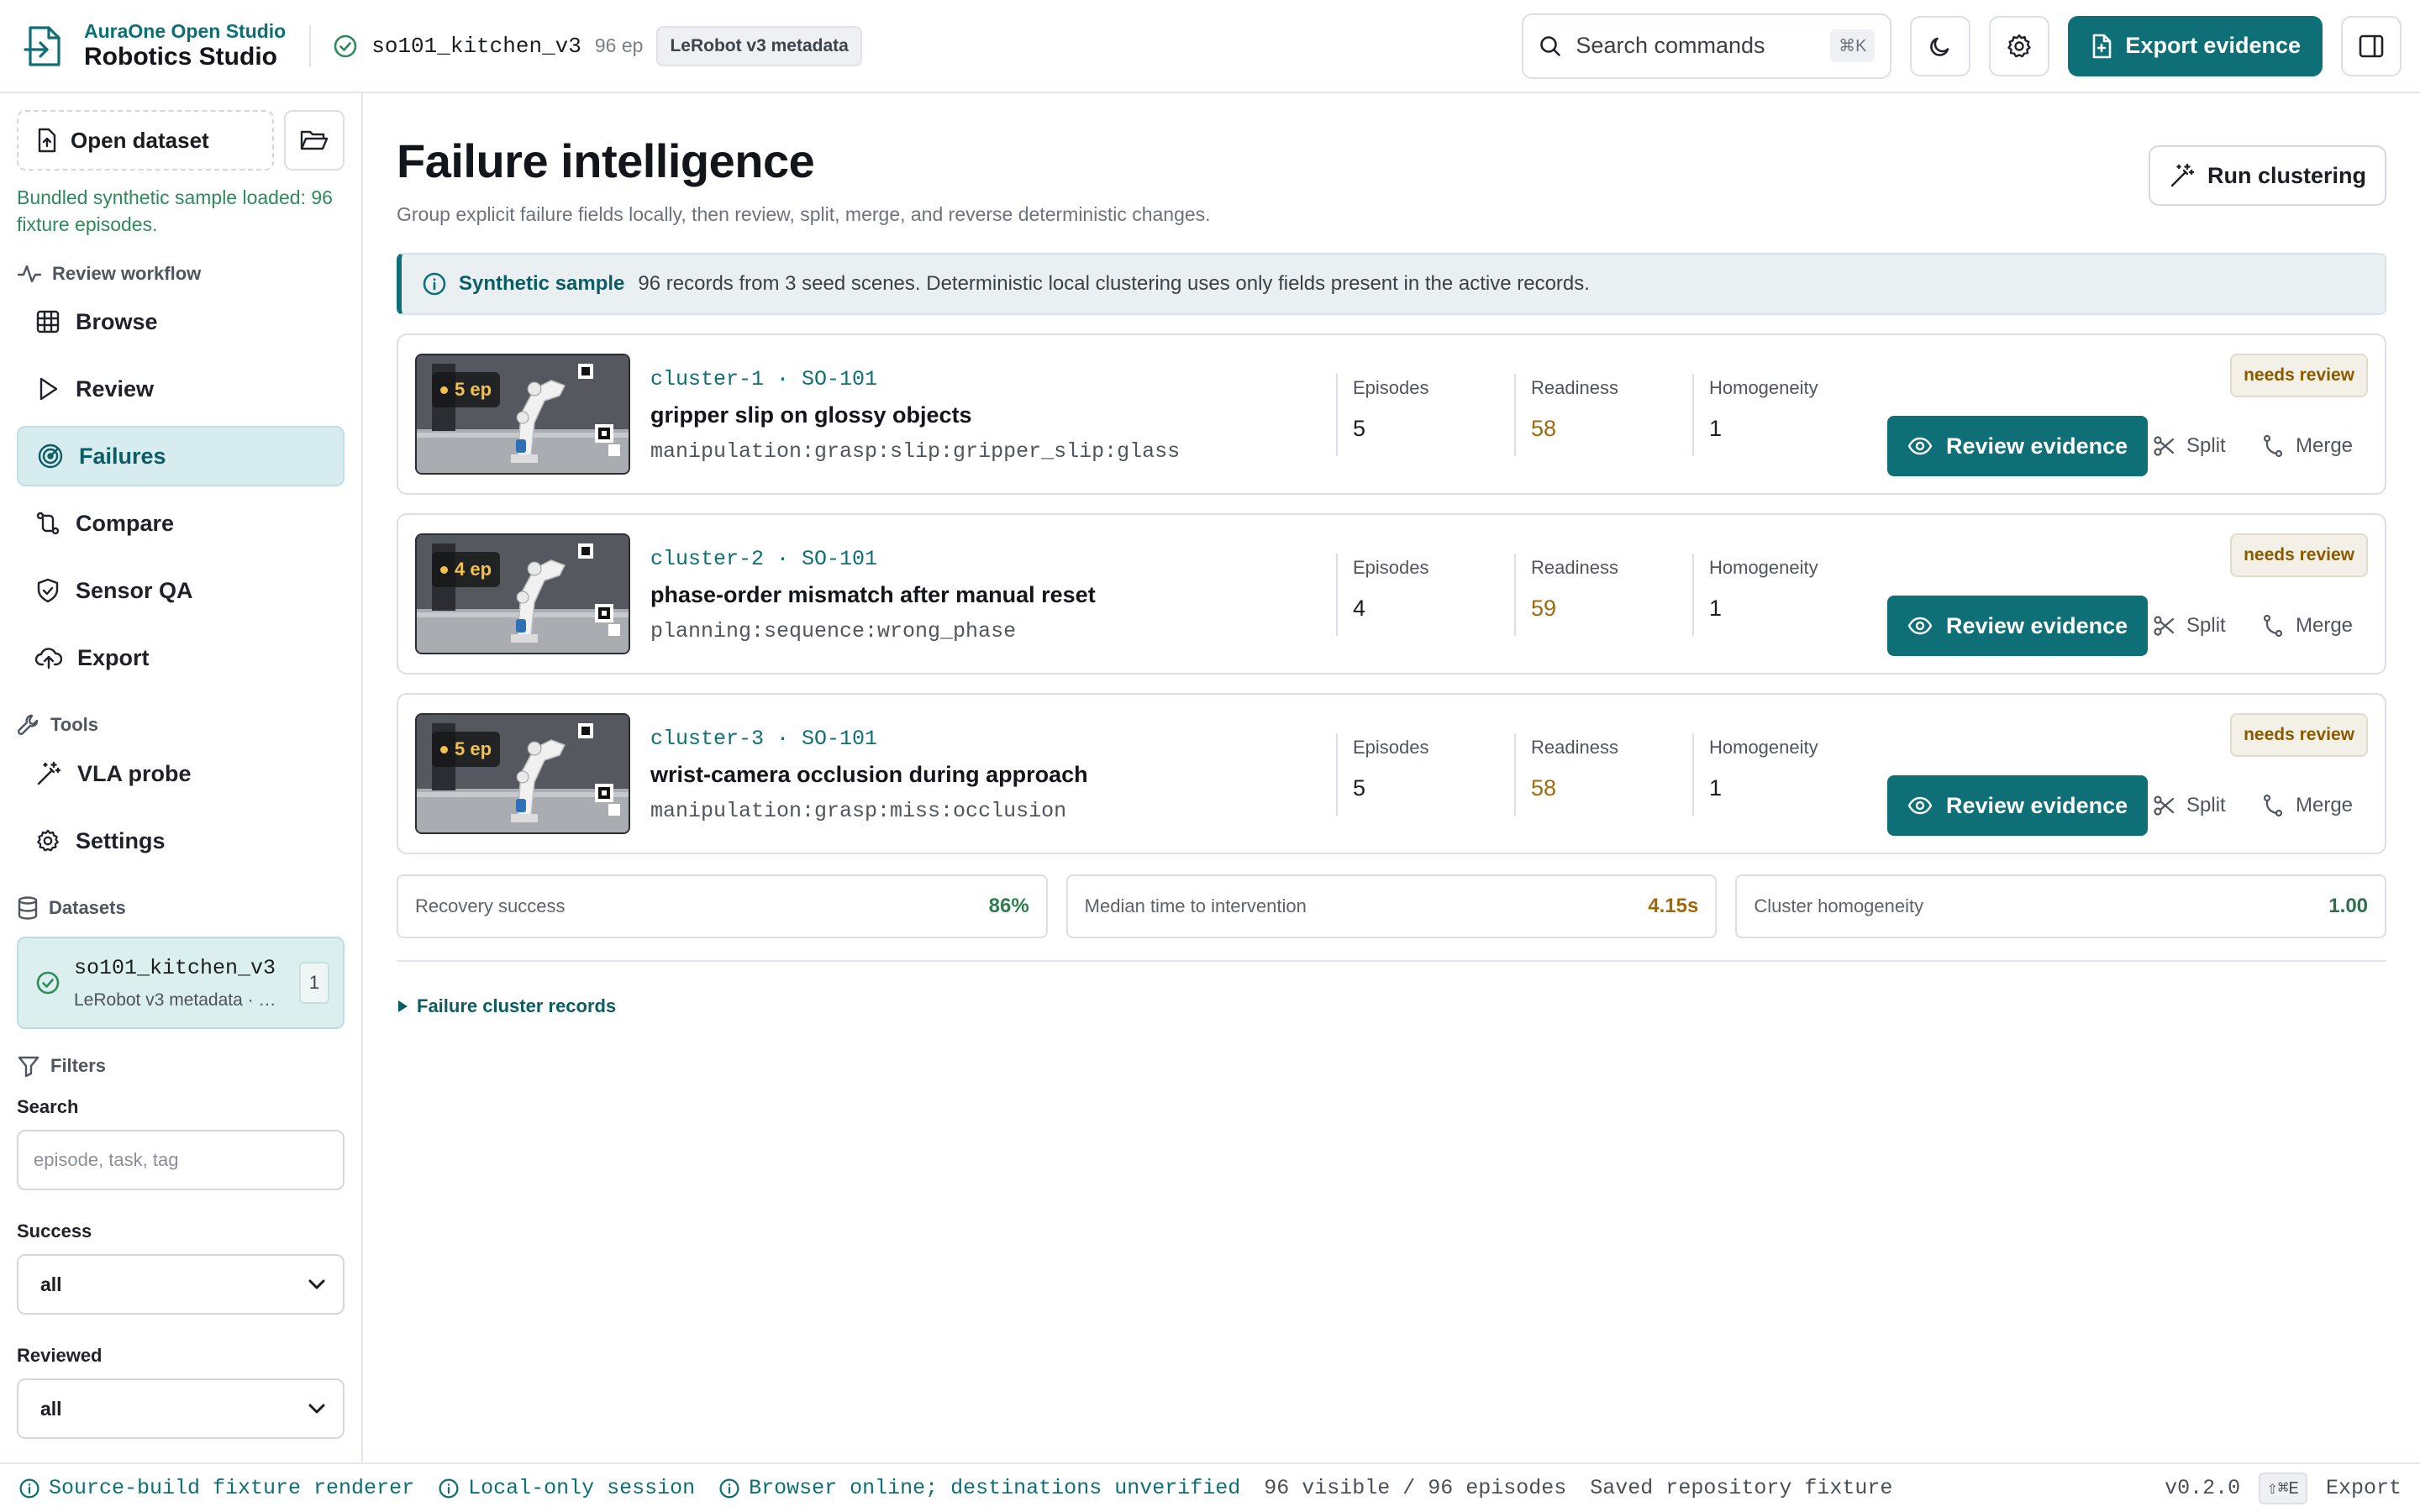  I want to click on nav-sensor-qa: Sensor QA, so click(181, 590).